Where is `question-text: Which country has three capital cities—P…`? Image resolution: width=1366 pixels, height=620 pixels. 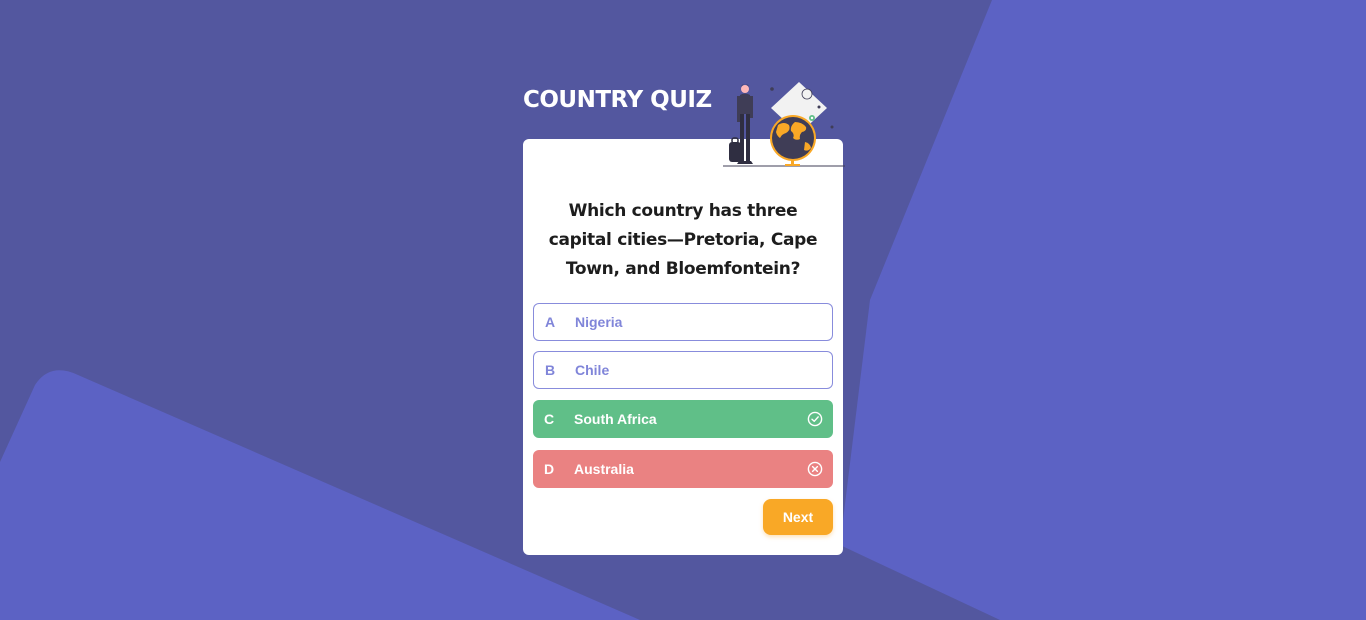 question-text: Which country has three capital cities—P… is located at coordinates (683, 240).